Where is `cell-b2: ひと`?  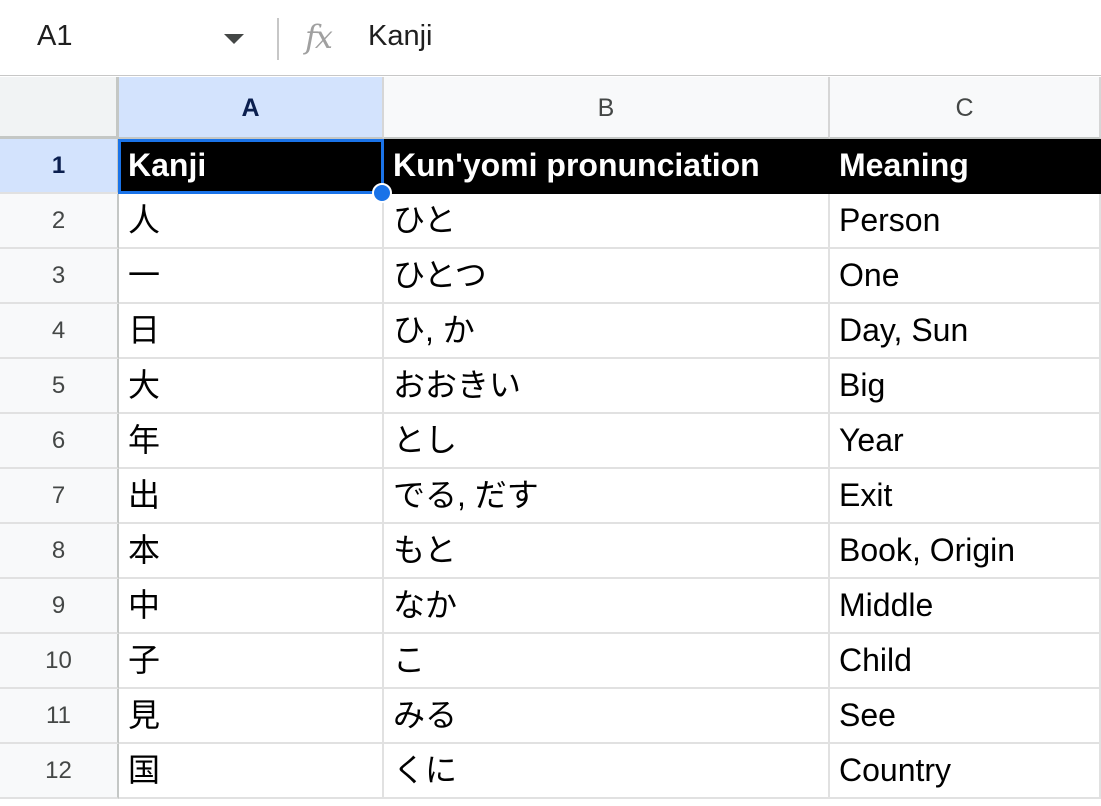 cell-b2: ひと is located at coordinates (607, 221).